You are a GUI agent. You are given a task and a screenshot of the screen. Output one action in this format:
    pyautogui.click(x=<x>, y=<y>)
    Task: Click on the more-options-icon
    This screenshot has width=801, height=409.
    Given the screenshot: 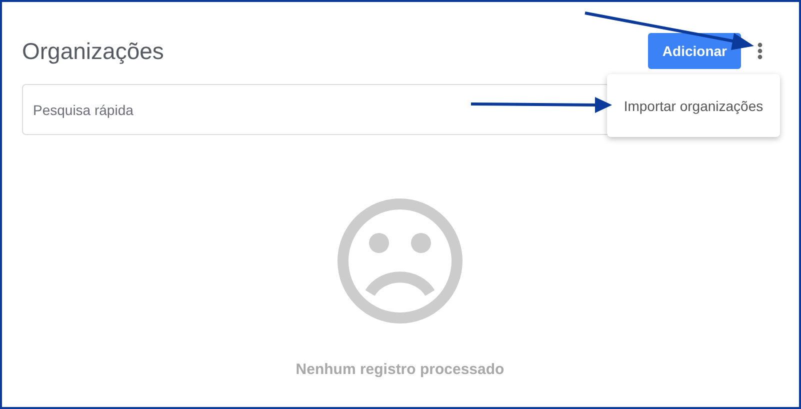 What is the action you would take?
    pyautogui.click(x=760, y=51)
    